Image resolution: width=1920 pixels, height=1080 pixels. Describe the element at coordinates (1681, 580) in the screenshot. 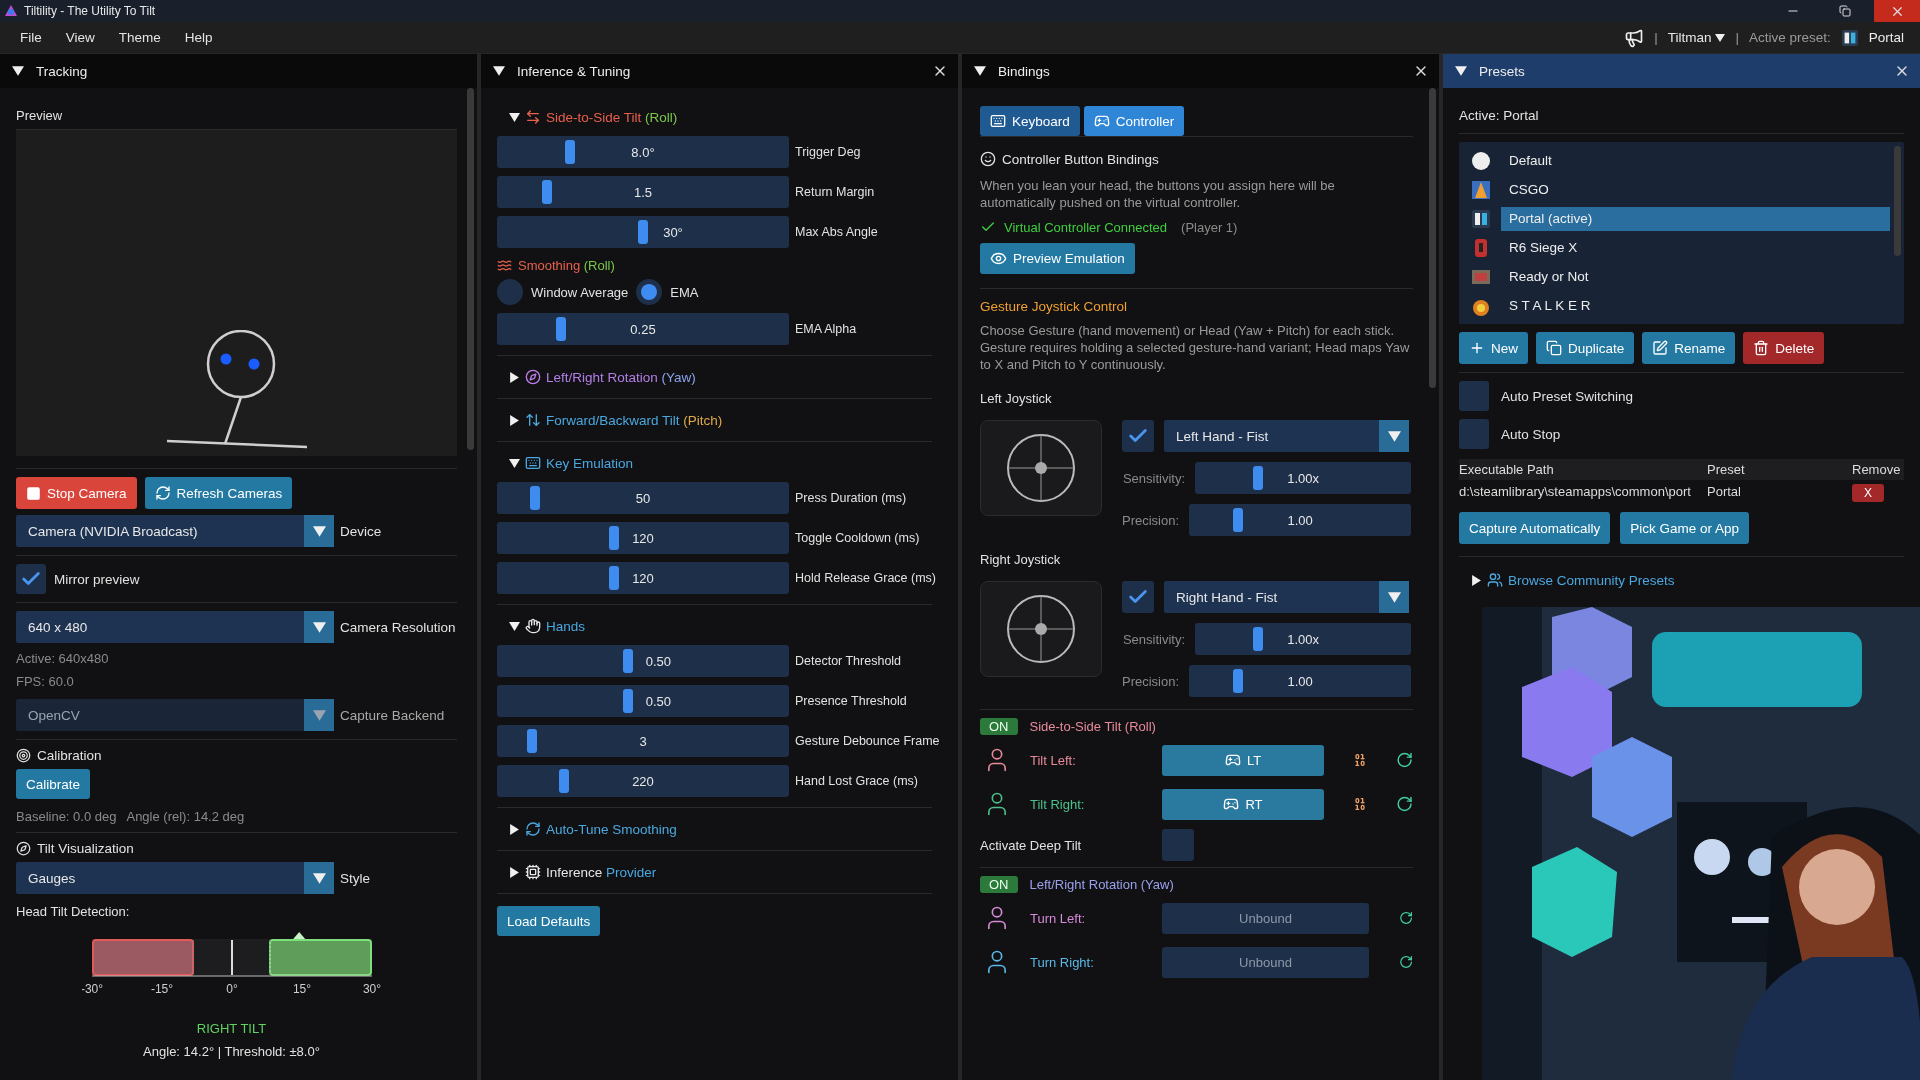

I see `section-header: Browse Community Presets` at that location.